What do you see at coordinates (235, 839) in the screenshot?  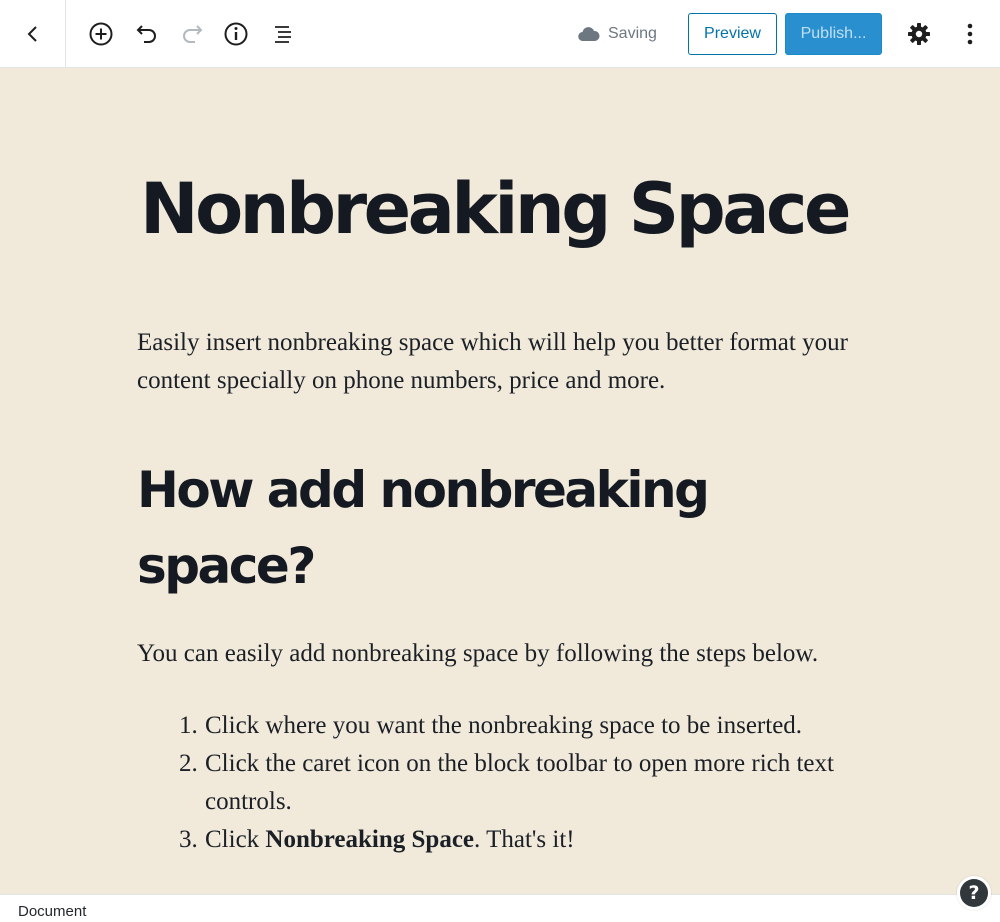 I see `list-item-text-pre: Click` at bounding box center [235, 839].